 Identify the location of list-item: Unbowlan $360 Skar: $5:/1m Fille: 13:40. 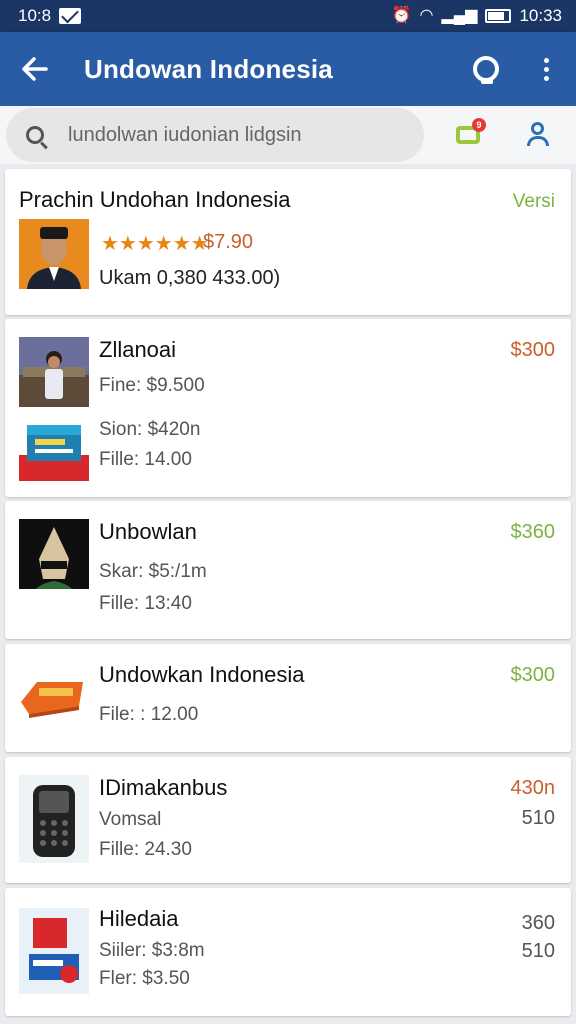
(288, 570).